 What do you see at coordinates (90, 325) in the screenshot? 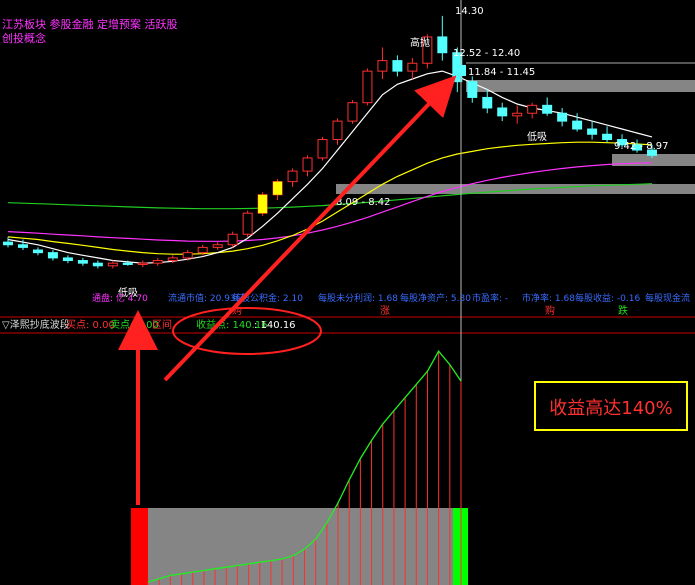
I see `buy-label: 买点: 0.00` at bounding box center [90, 325].